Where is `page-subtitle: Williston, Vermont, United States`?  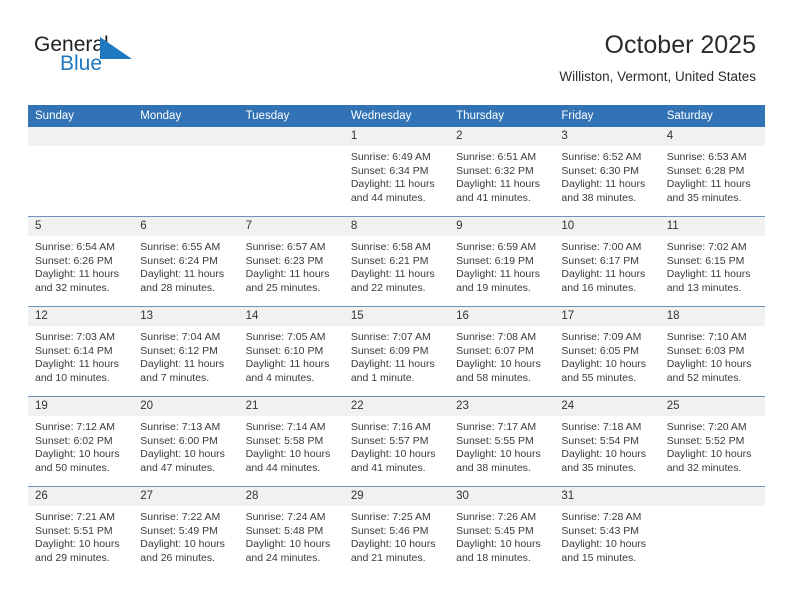 page-subtitle: Williston, Vermont, United States is located at coordinates (657, 76).